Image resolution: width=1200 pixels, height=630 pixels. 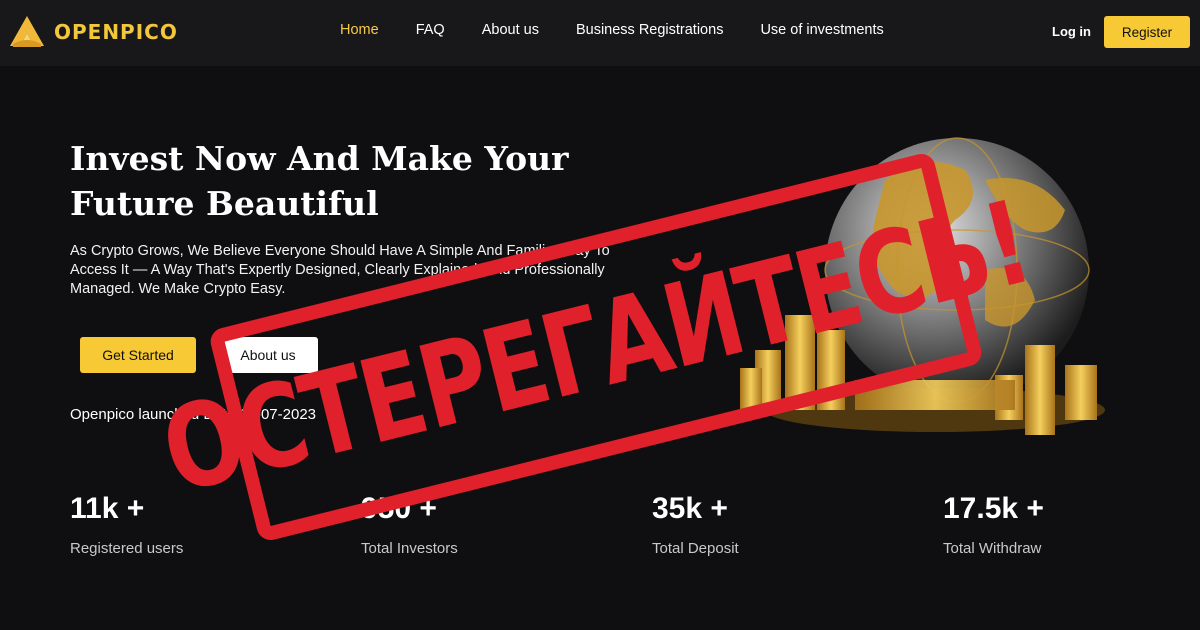 What do you see at coordinates (430, 30) in the screenshot?
I see `nav-faq: FAQ` at bounding box center [430, 30].